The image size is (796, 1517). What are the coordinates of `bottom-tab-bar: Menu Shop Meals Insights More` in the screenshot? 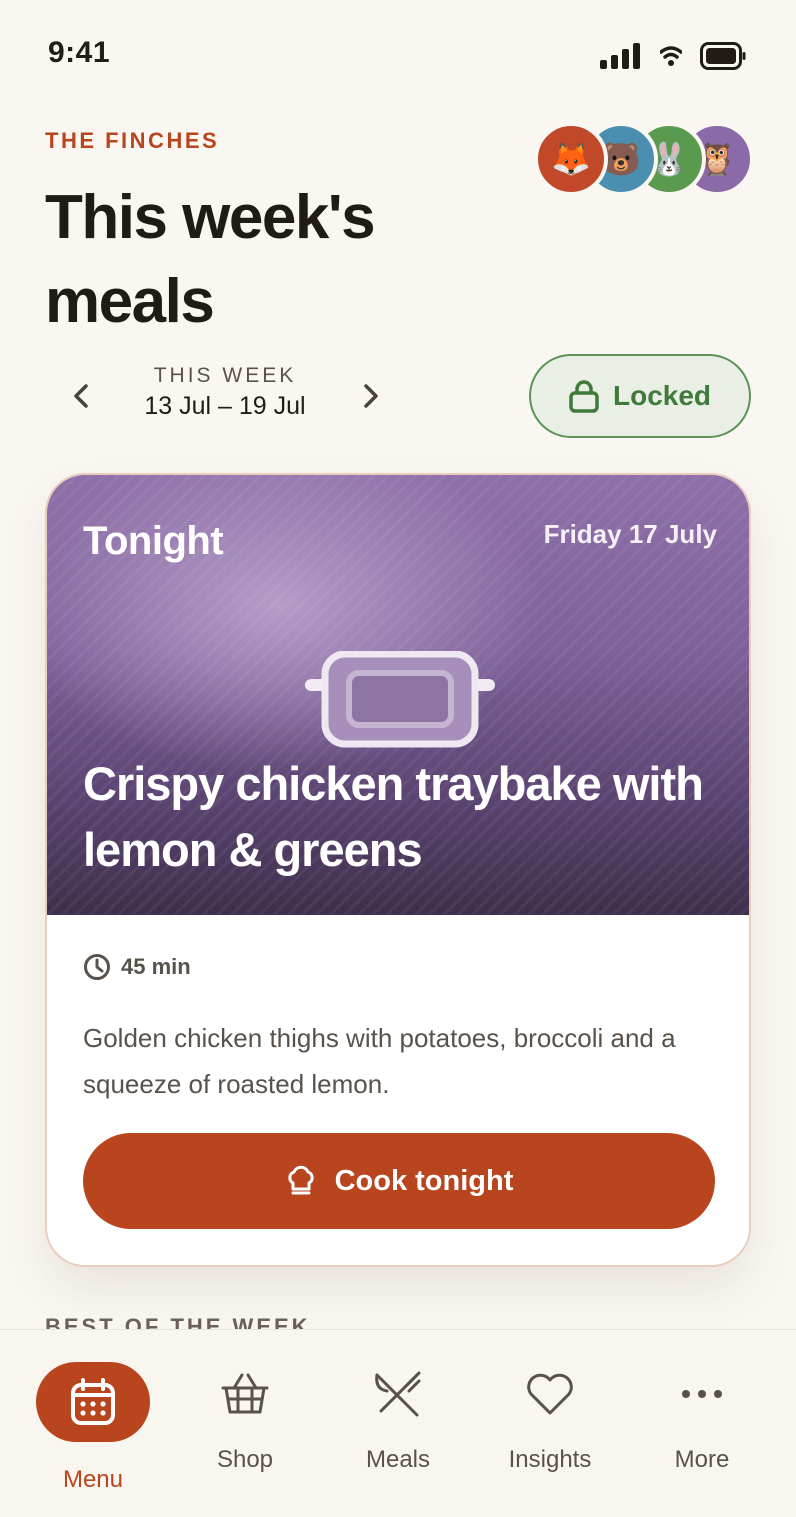 It's located at (398, 1423).